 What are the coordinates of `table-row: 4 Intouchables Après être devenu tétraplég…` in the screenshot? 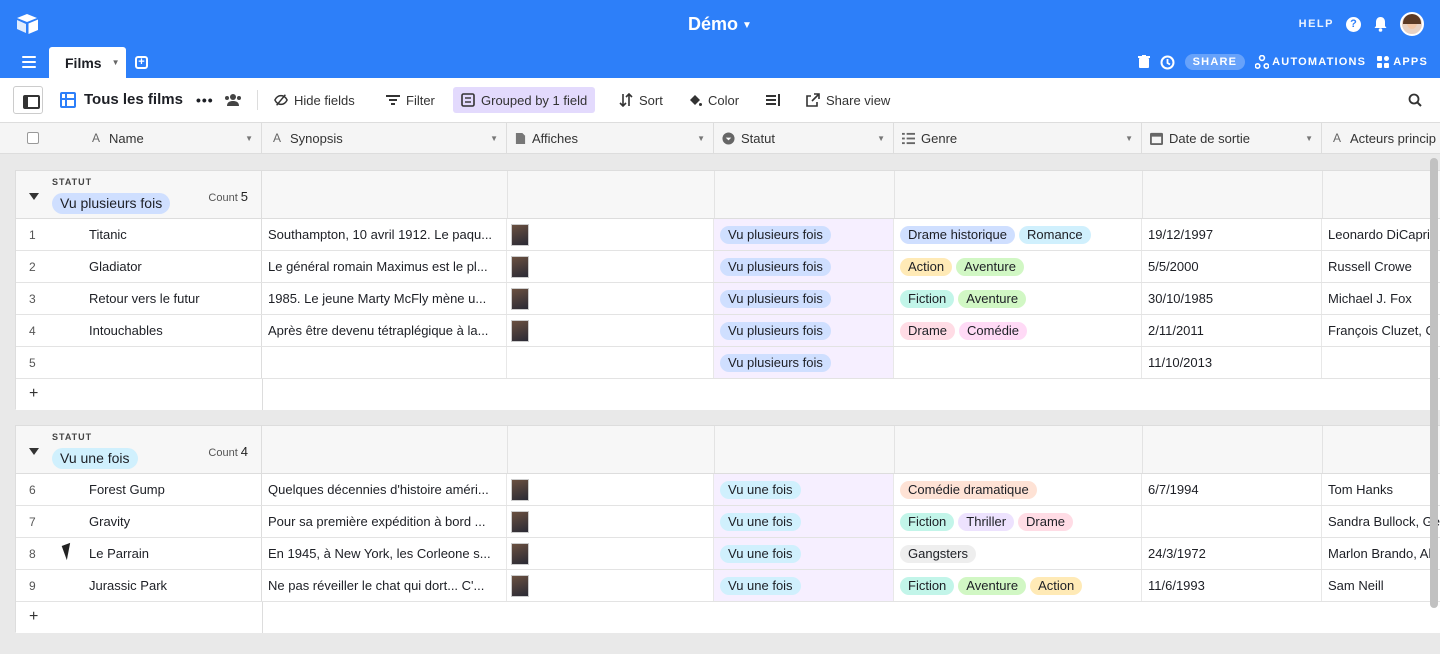 It's located at (728, 331).